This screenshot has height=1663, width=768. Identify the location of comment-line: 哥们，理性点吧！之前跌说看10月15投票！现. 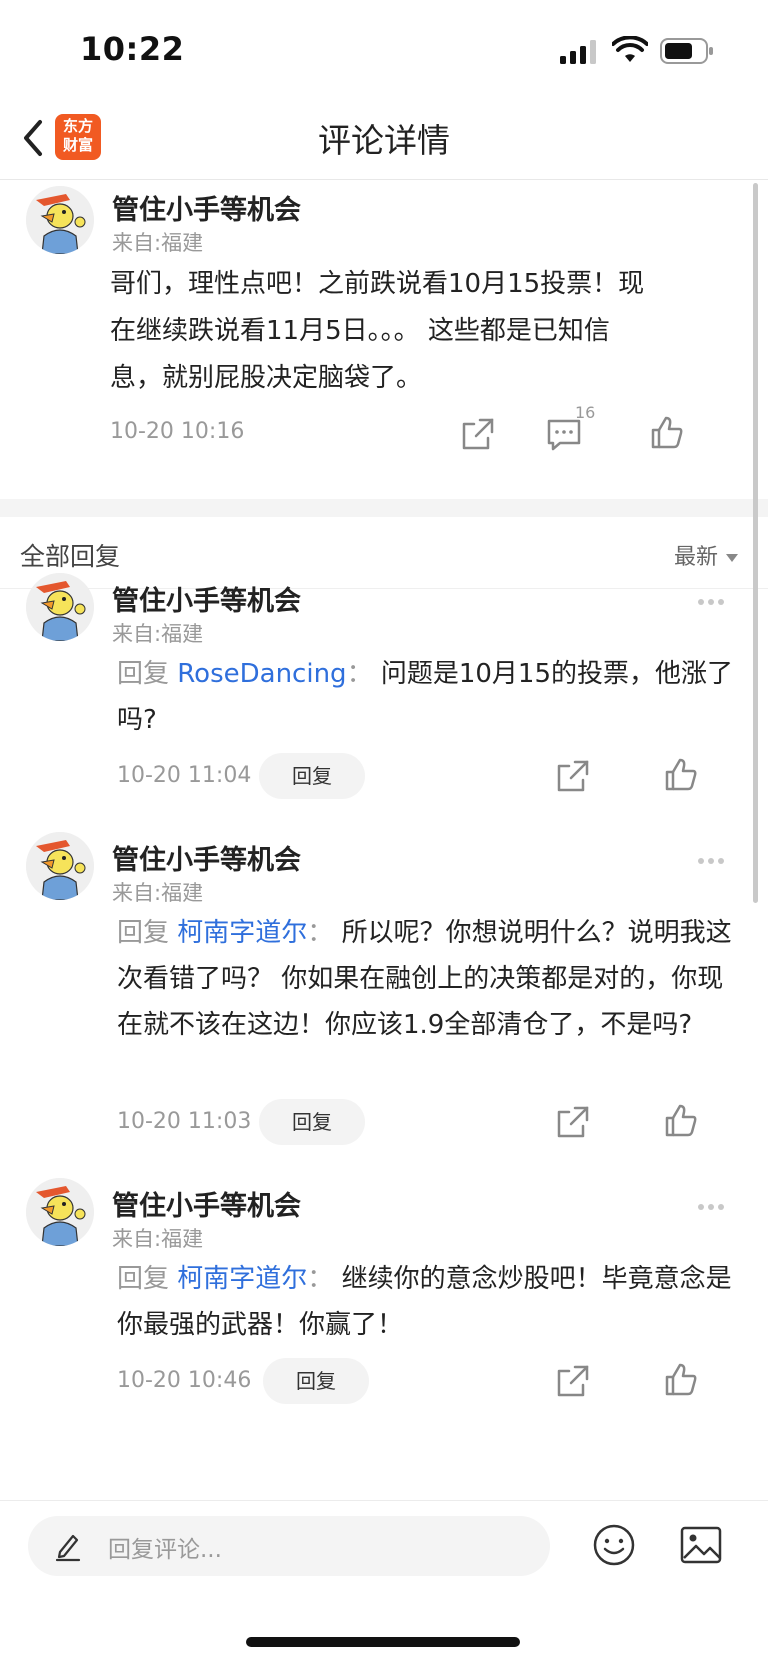
(377, 284).